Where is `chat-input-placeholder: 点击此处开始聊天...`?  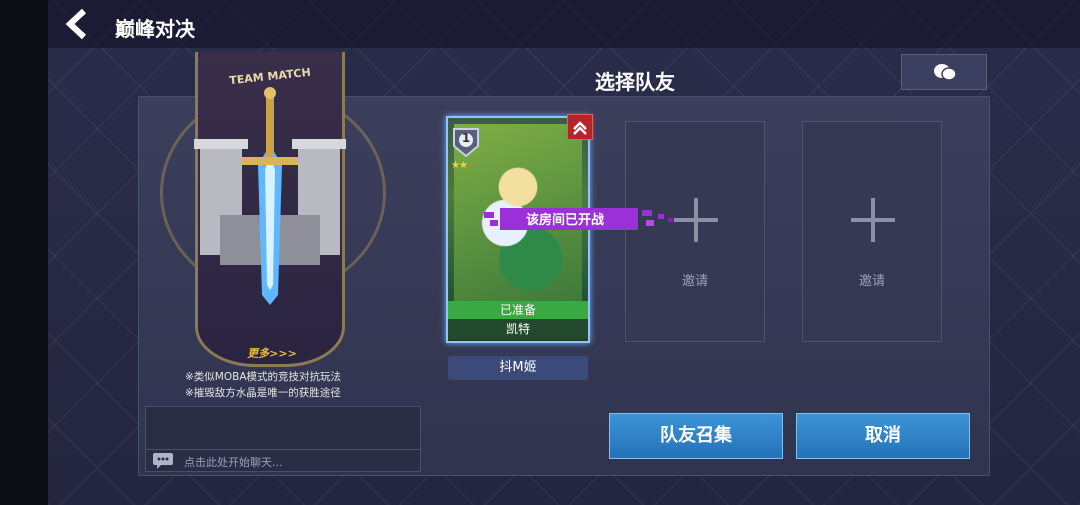 chat-input-placeholder: 点击此处开始聊天... is located at coordinates (233, 462).